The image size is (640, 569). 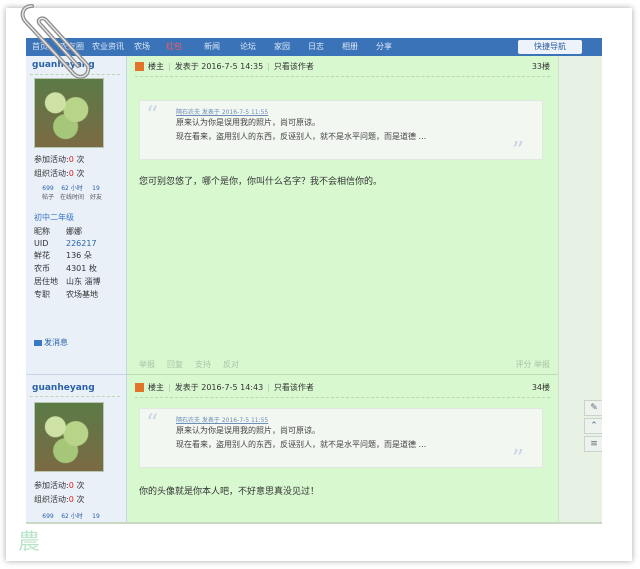 I want to click on mail-icon, so click(x=38, y=342).